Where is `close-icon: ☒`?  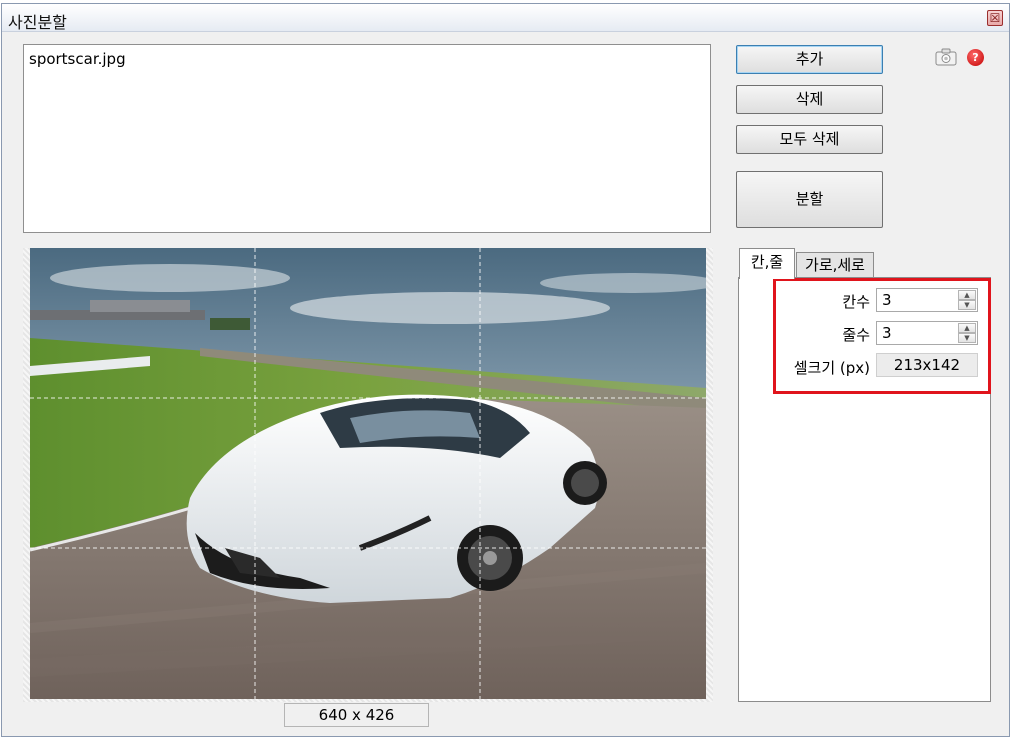 close-icon: ☒ is located at coordinates (995, 18).